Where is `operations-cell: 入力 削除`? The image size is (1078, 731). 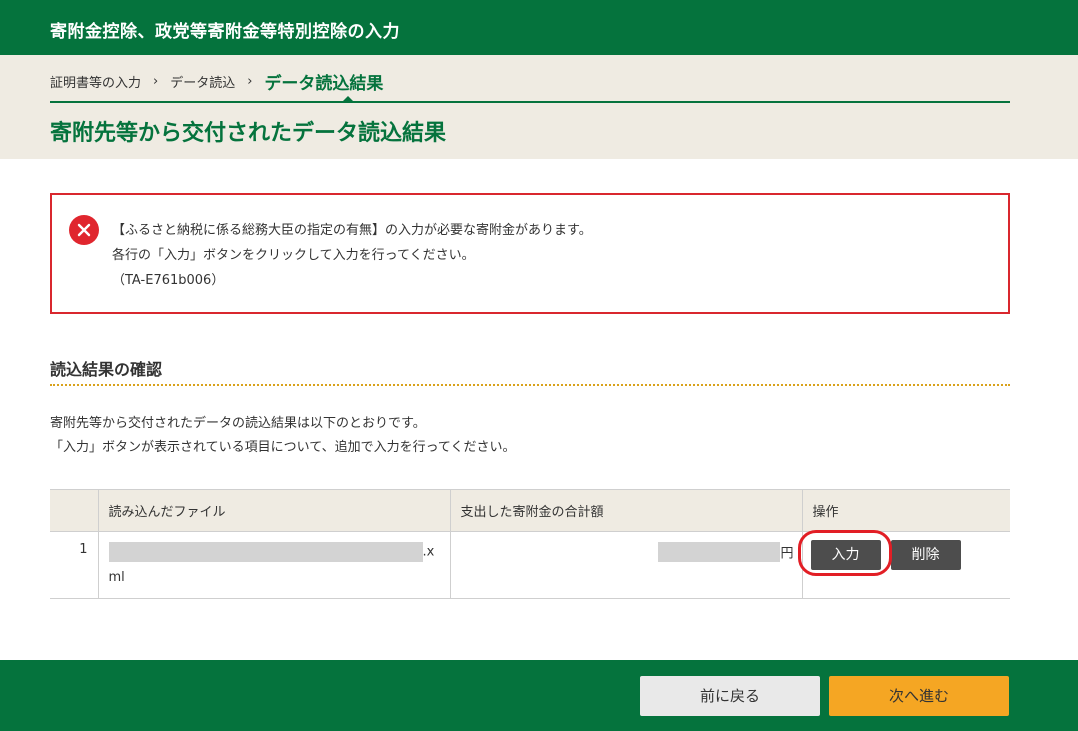
operations-cell: 入力 削除 is located at coordinates (903, 564).